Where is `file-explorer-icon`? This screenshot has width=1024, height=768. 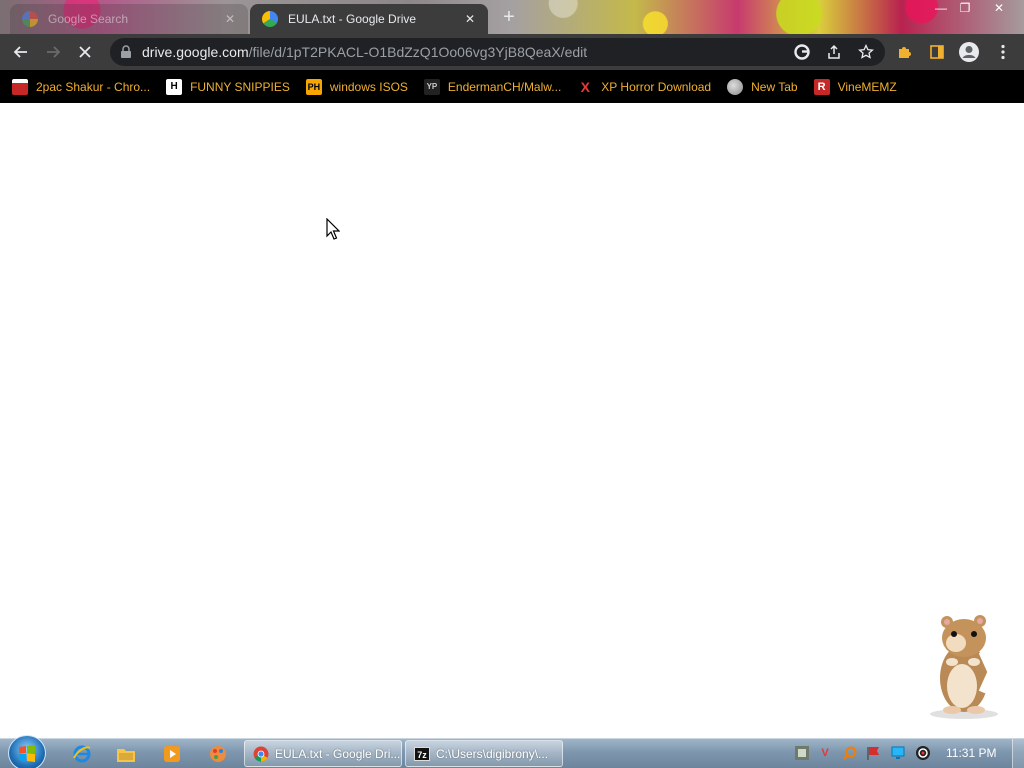 file-explorer-icon is located at coordinates (126, 754).